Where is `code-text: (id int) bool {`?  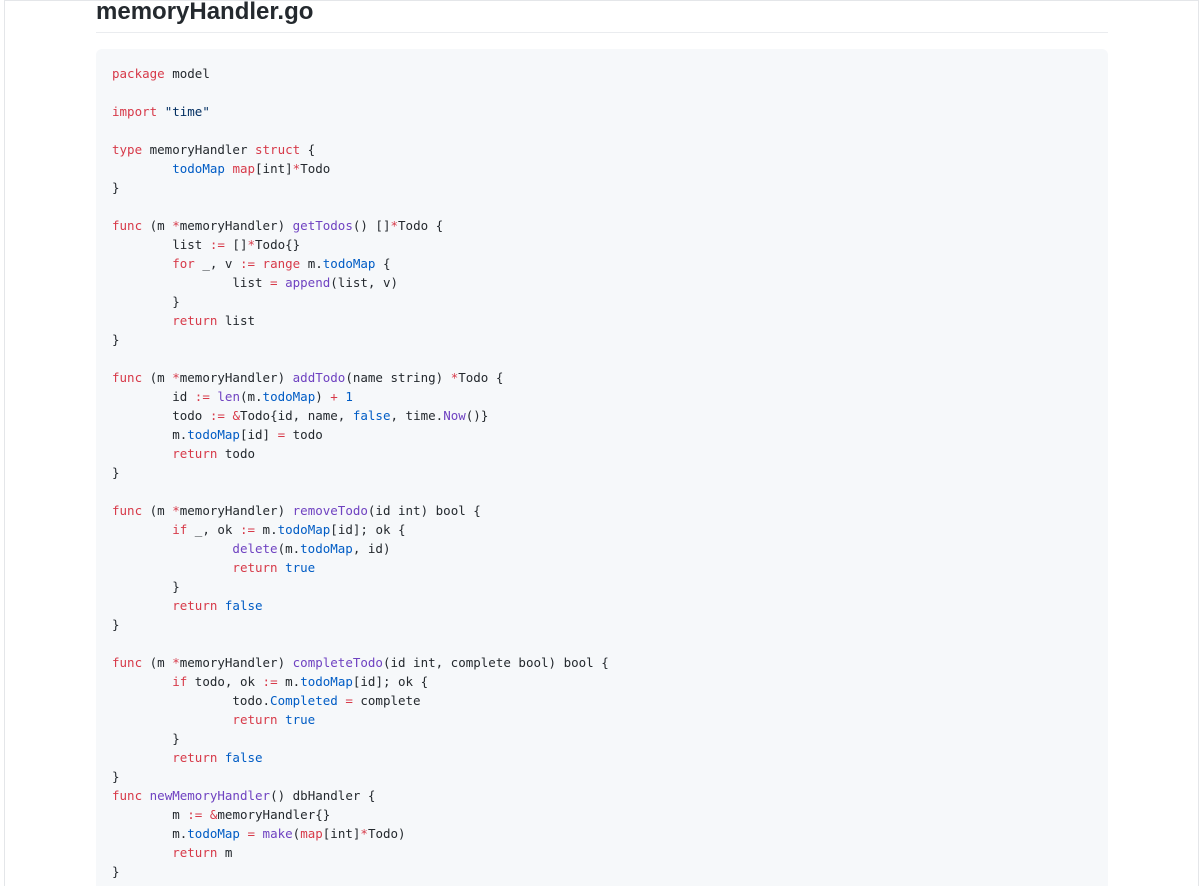
code-text: (id int) bool { is located at coordinates (424, 510).